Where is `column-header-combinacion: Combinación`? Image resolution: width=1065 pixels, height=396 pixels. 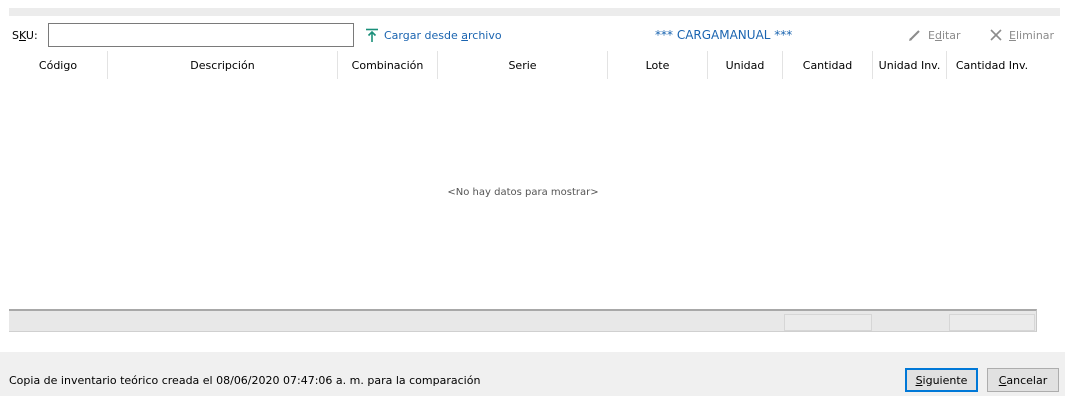 column-header-combinacion: Combinación is located at coordinates (388, 65).